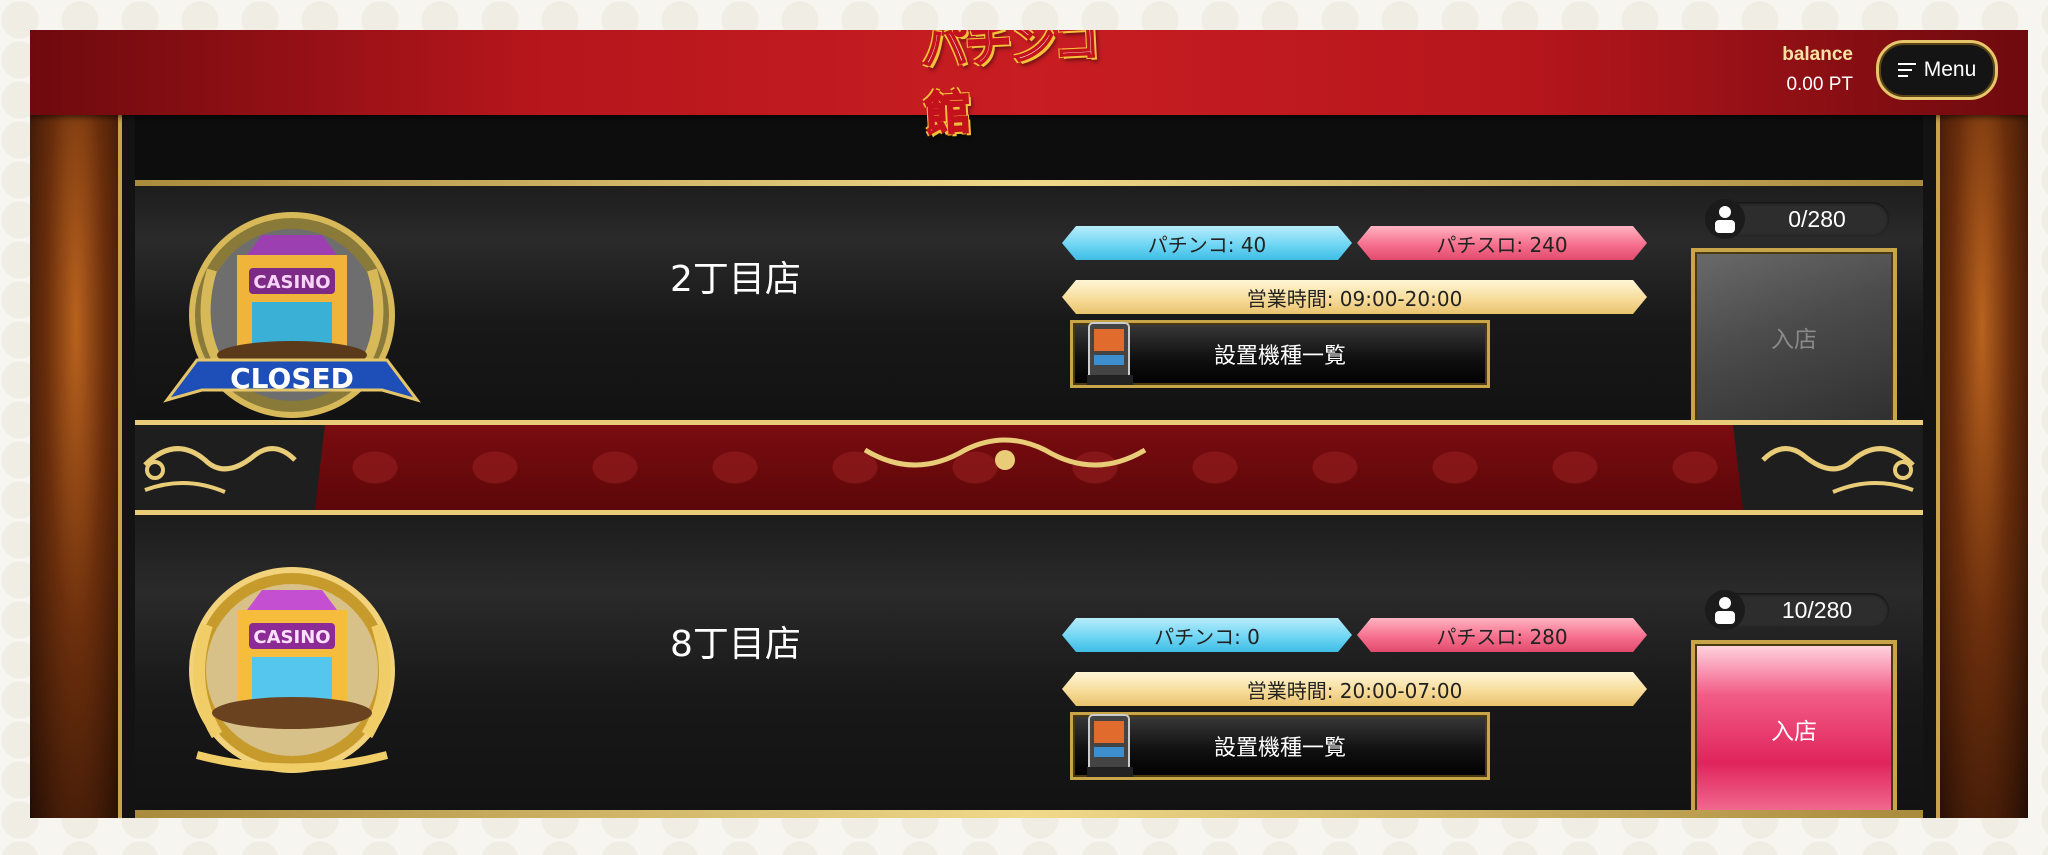  I want to click on right-wall-decoration, so click(1982, 466).